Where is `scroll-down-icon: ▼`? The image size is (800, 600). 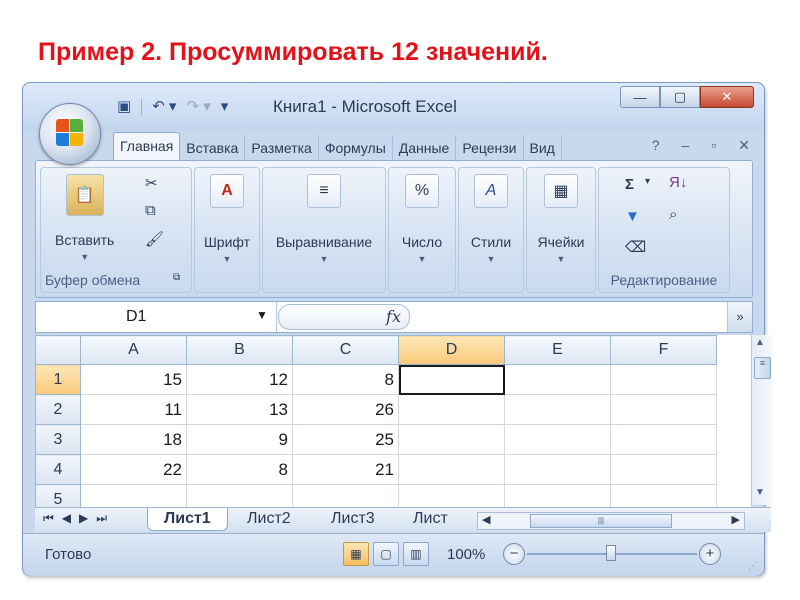
scroll-down-icon: ▼ is located at coordinates (760, 492).